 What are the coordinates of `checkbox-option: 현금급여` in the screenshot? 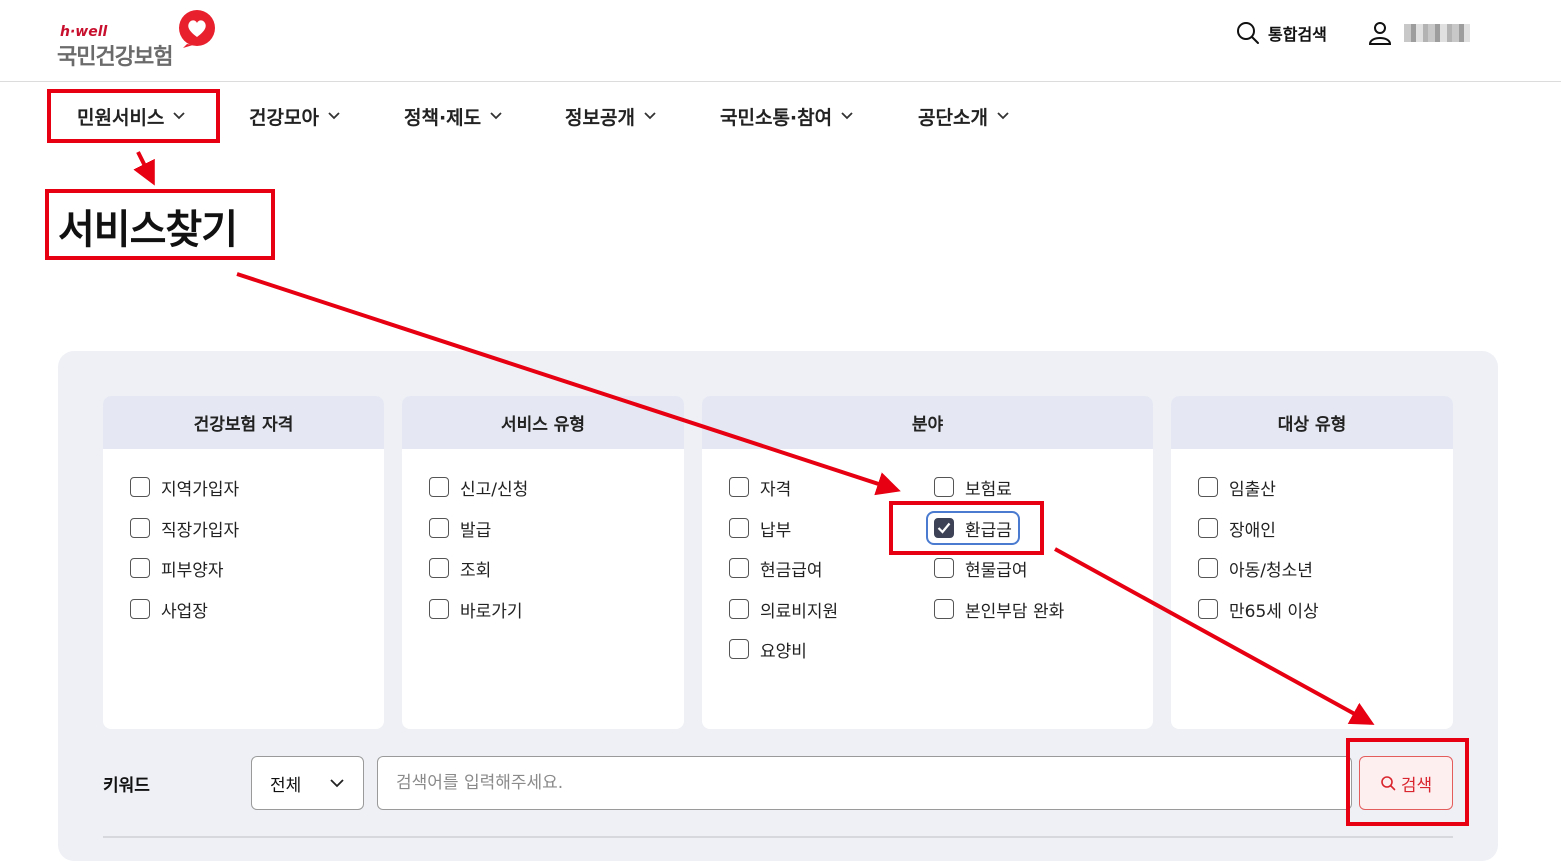 It's located at (776, 568).